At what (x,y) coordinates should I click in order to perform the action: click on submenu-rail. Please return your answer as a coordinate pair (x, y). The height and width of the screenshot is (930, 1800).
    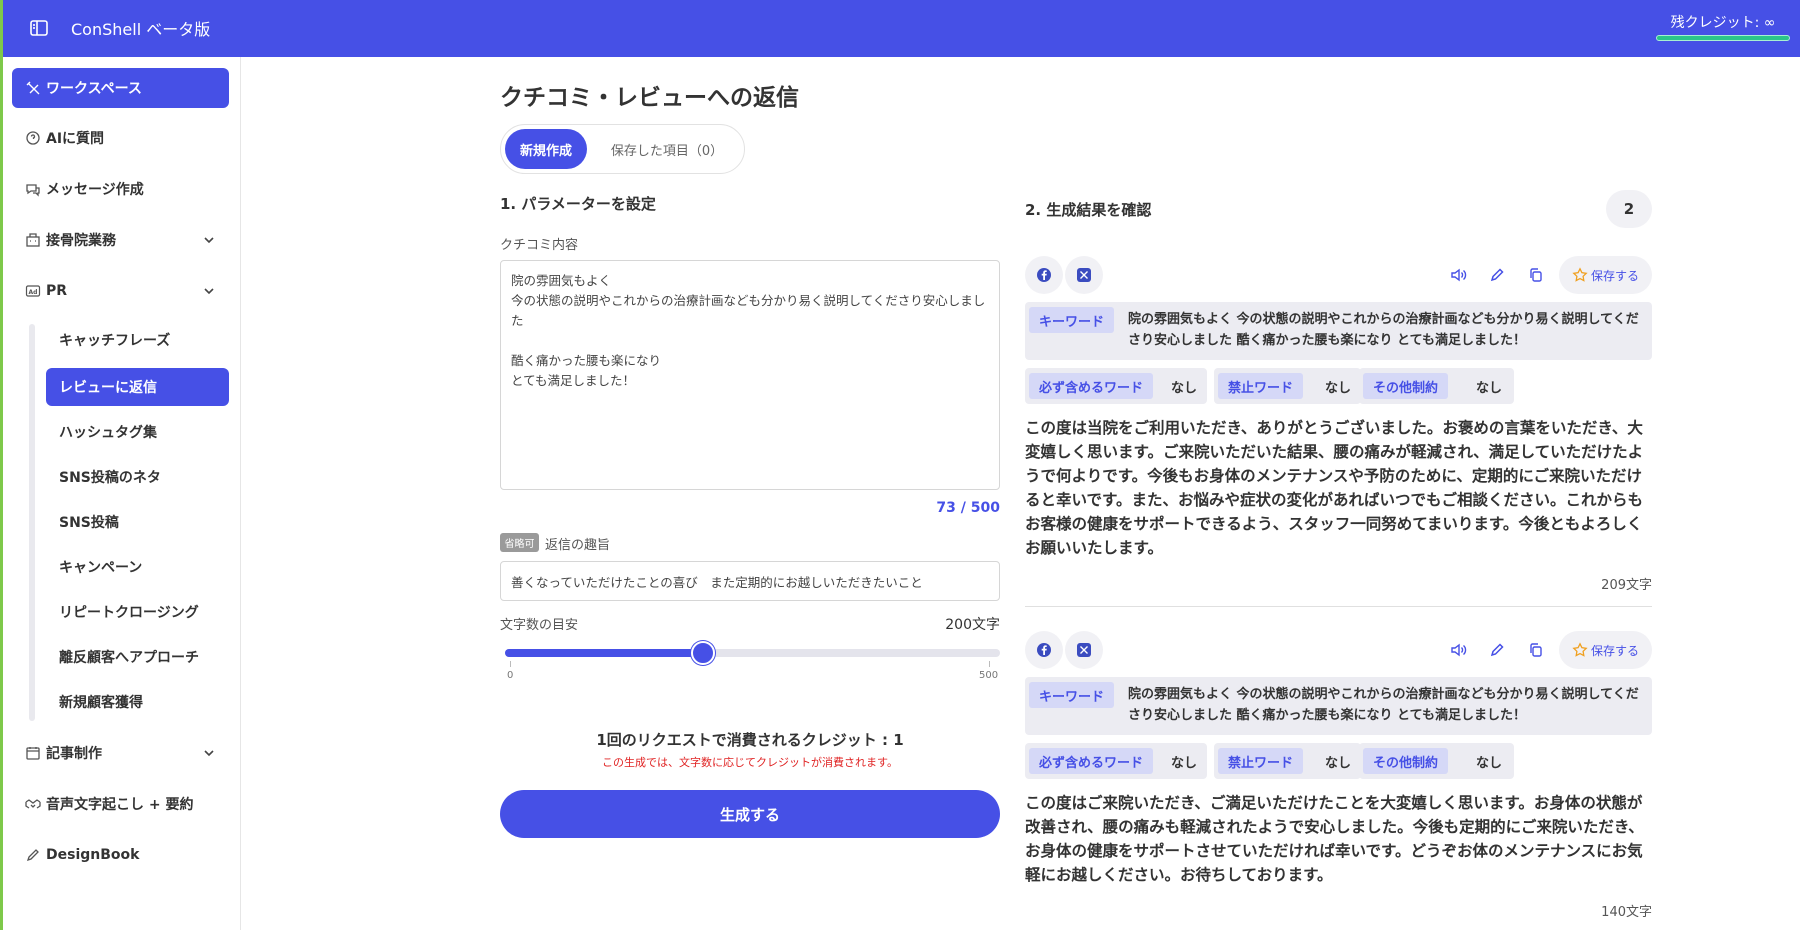
    Looking at the image, I should click on (32, 522).